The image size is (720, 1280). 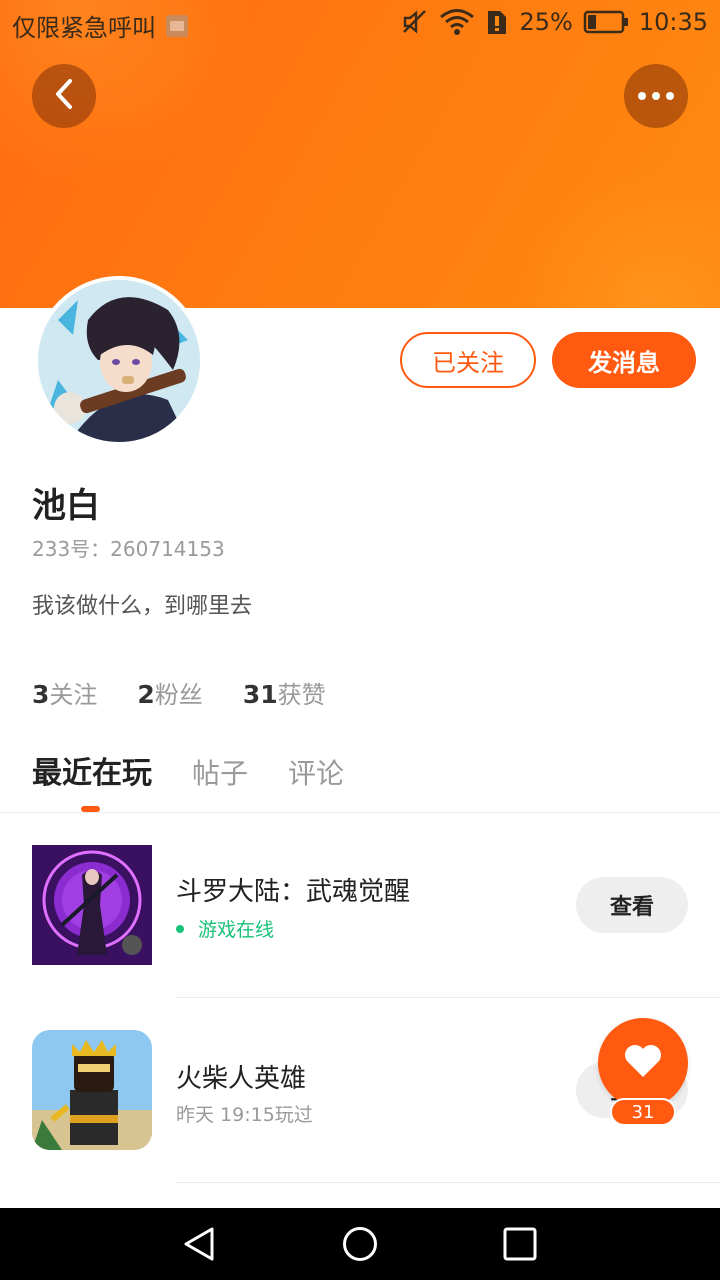 I want to click on back-button, so click(x=64, y=96).